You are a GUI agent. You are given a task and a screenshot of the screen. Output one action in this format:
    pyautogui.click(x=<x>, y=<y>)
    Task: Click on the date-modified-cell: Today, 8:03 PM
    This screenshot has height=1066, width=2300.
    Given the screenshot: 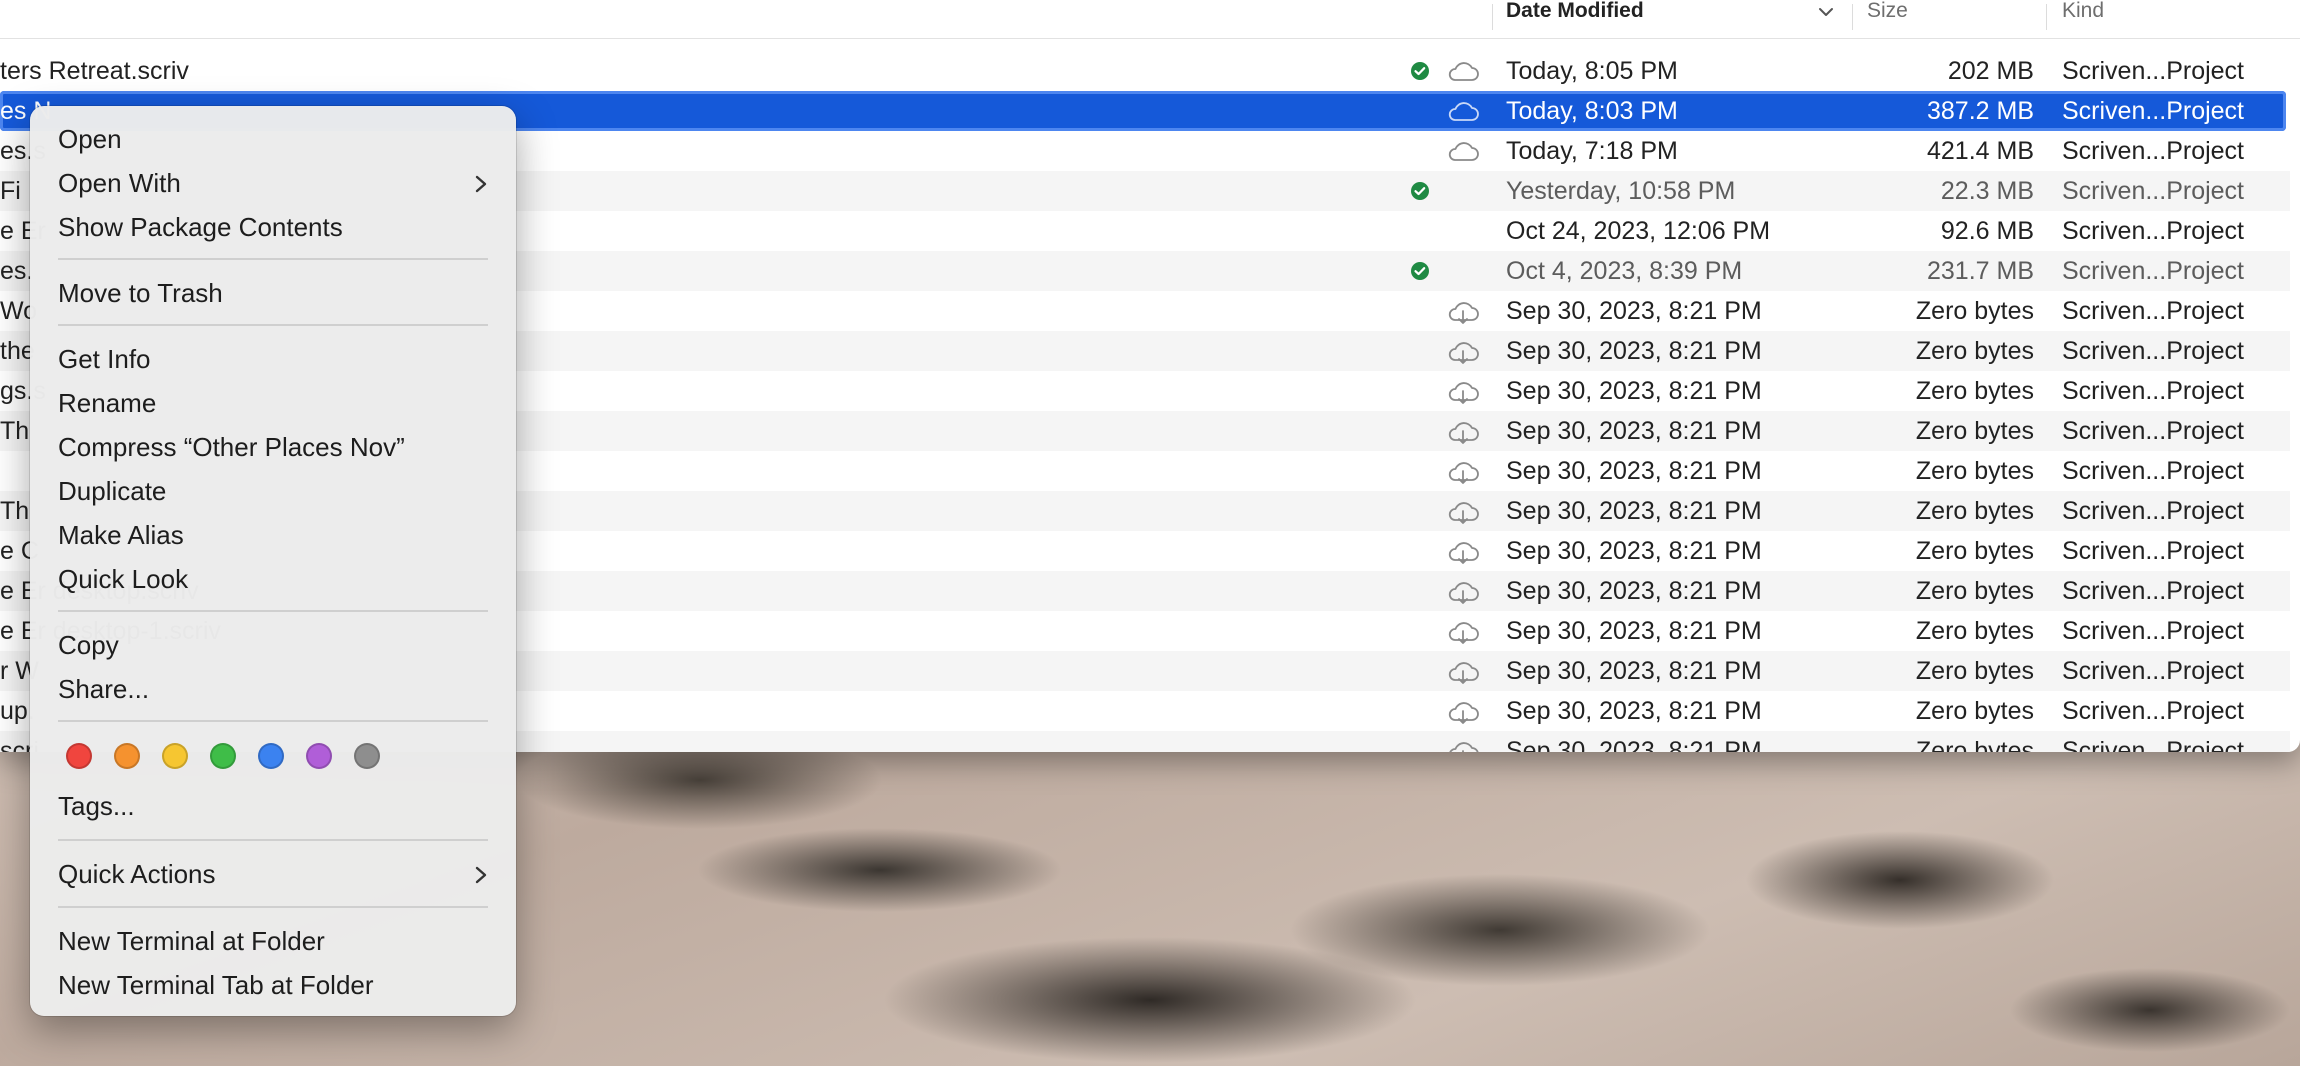 What is the action you would take?
    pyautogui.click(x=1592, y=111)
    